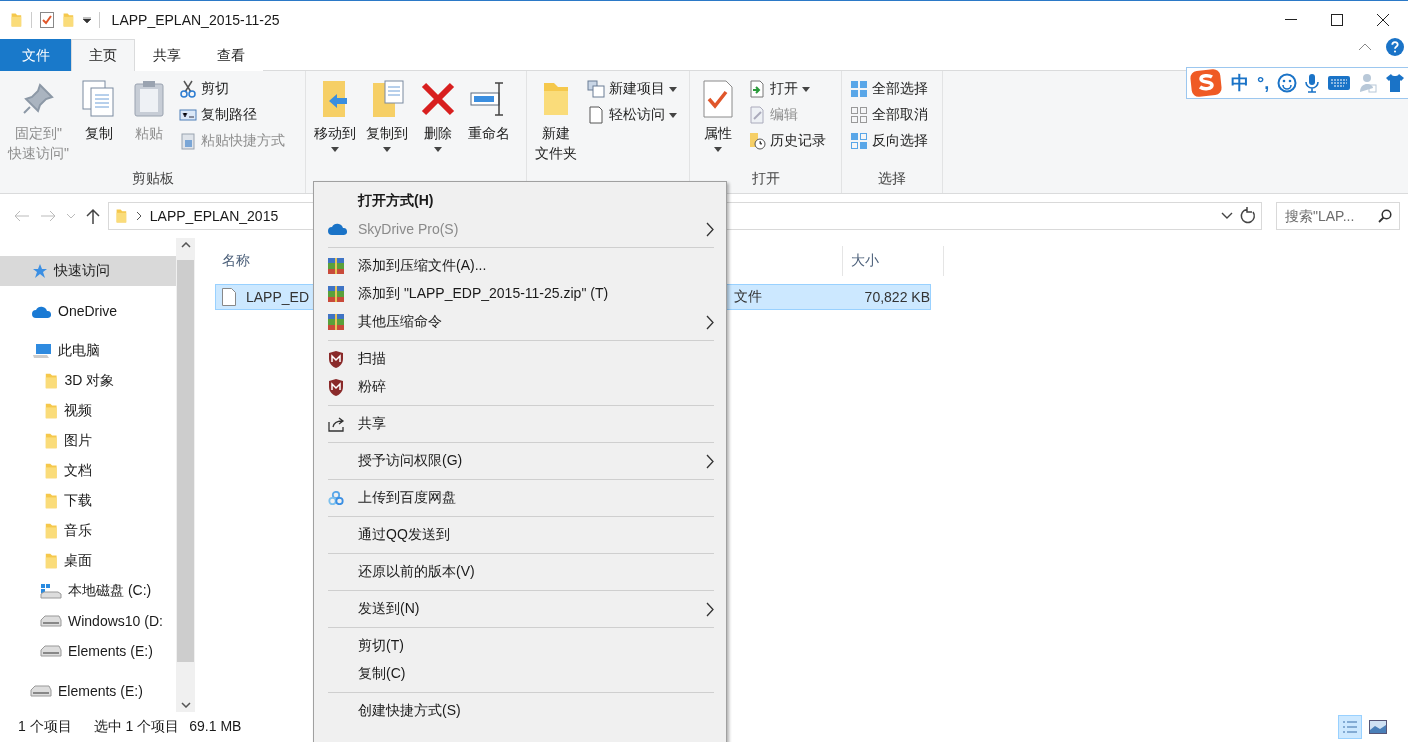 Image resolution: width=1408 pixels, height=742 pixels. Describe the element at coordinates (1263, 83) in the screenshot. I see `punctuation-toggle: °,` at that location.